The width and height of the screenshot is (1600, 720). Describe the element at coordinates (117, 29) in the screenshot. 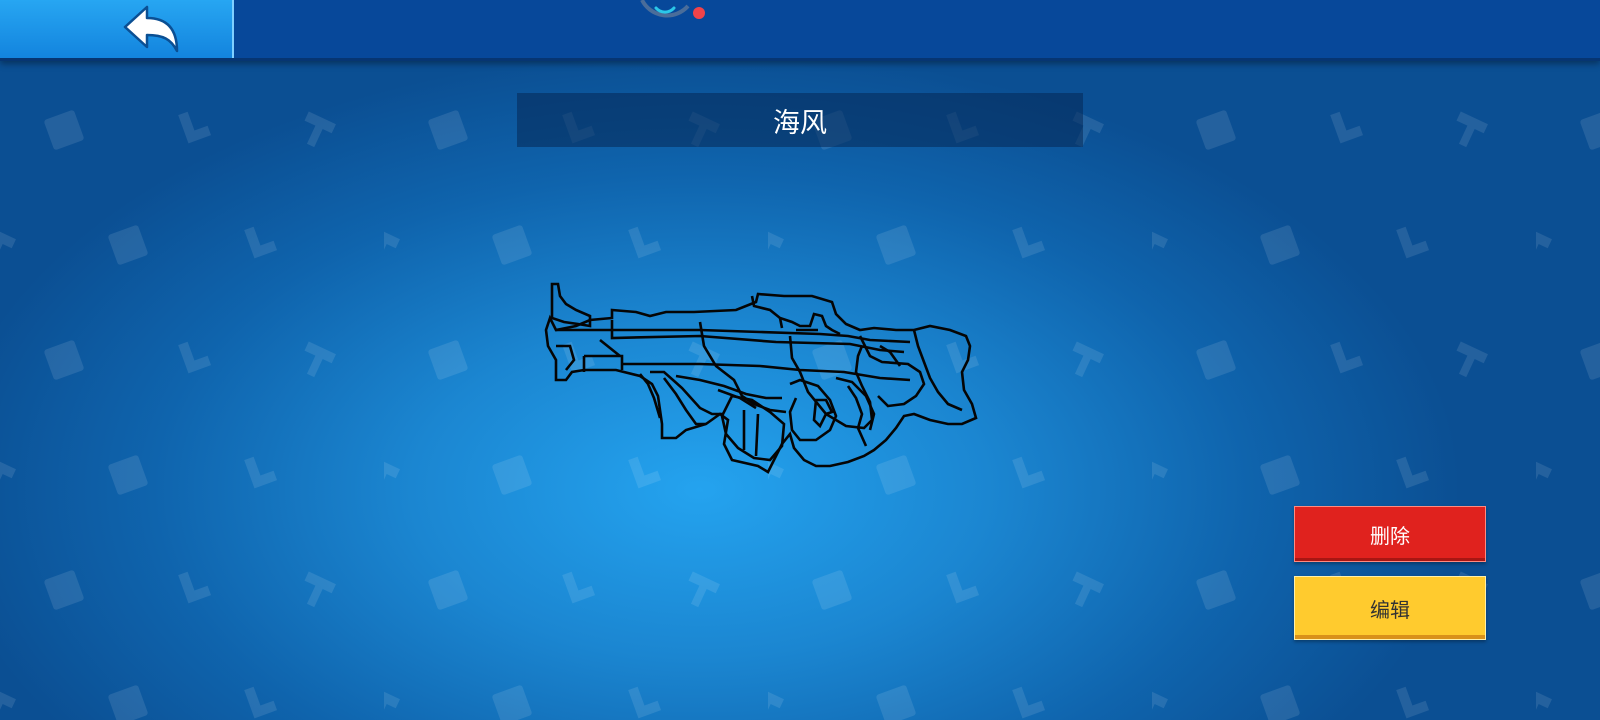

I see `back-button` at that location.